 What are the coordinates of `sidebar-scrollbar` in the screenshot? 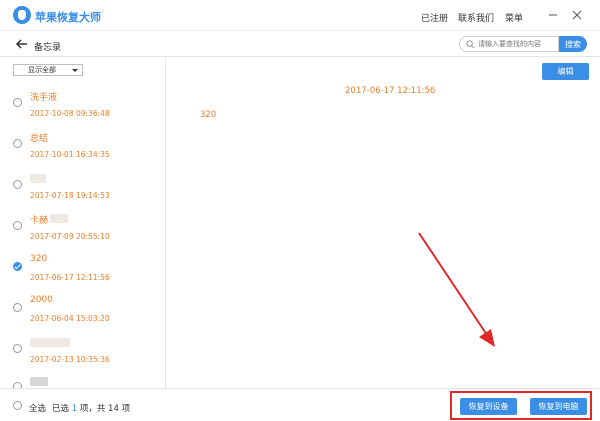 It's located at (164, 223).